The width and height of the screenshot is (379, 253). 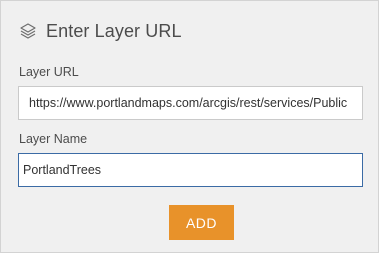 What do you see at coordinates (53, 139) in the screenshot?
I see `layer-name-label: Layer Name` at bounding box center [53, 139].